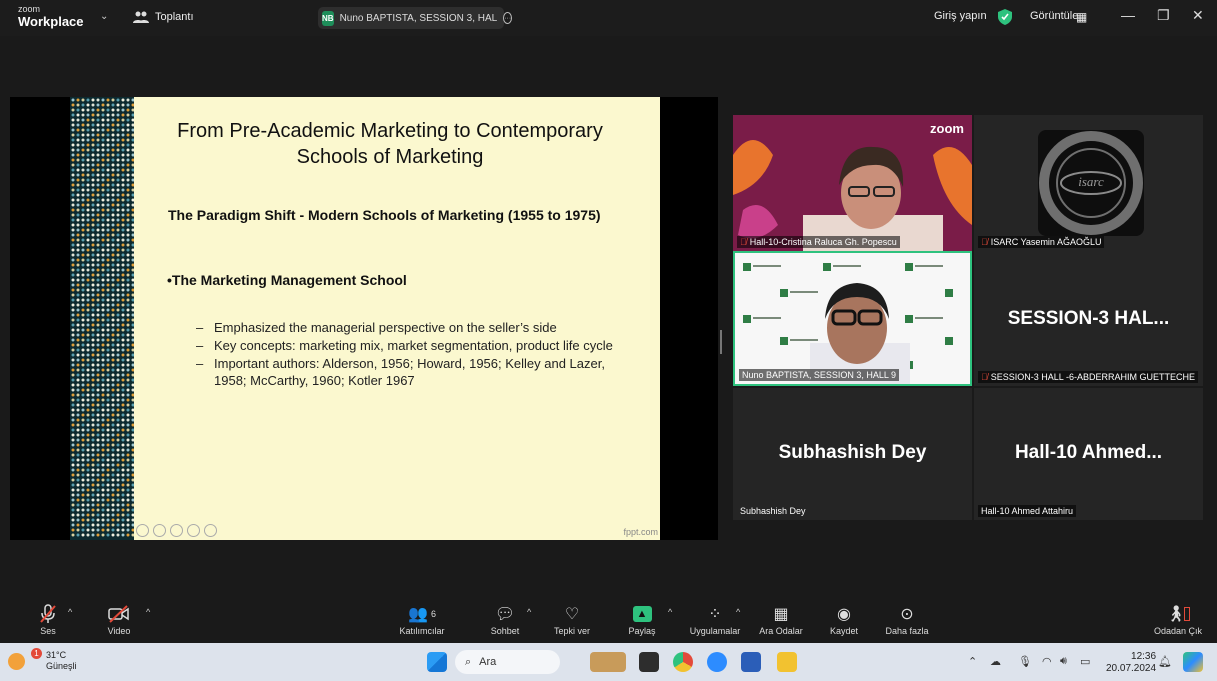 This screenshot has width=1217, height=681. What do you see at coordinates (36, 653) in the screenshot?
I see `weather-badge: 1` at bounding box center [36, 653].